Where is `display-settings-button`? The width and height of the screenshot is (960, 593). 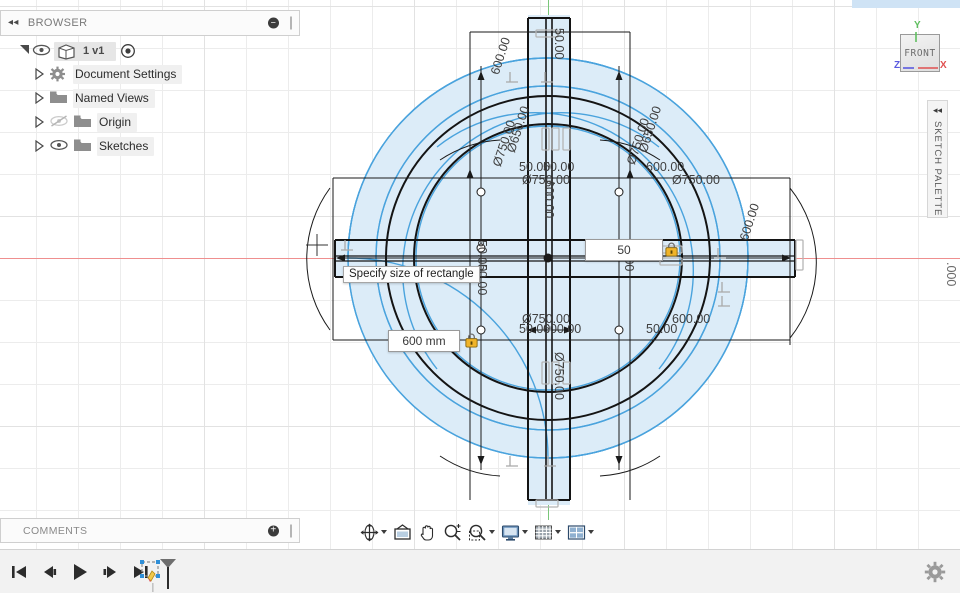
display-settings-button is located at coordinates (514, 532).